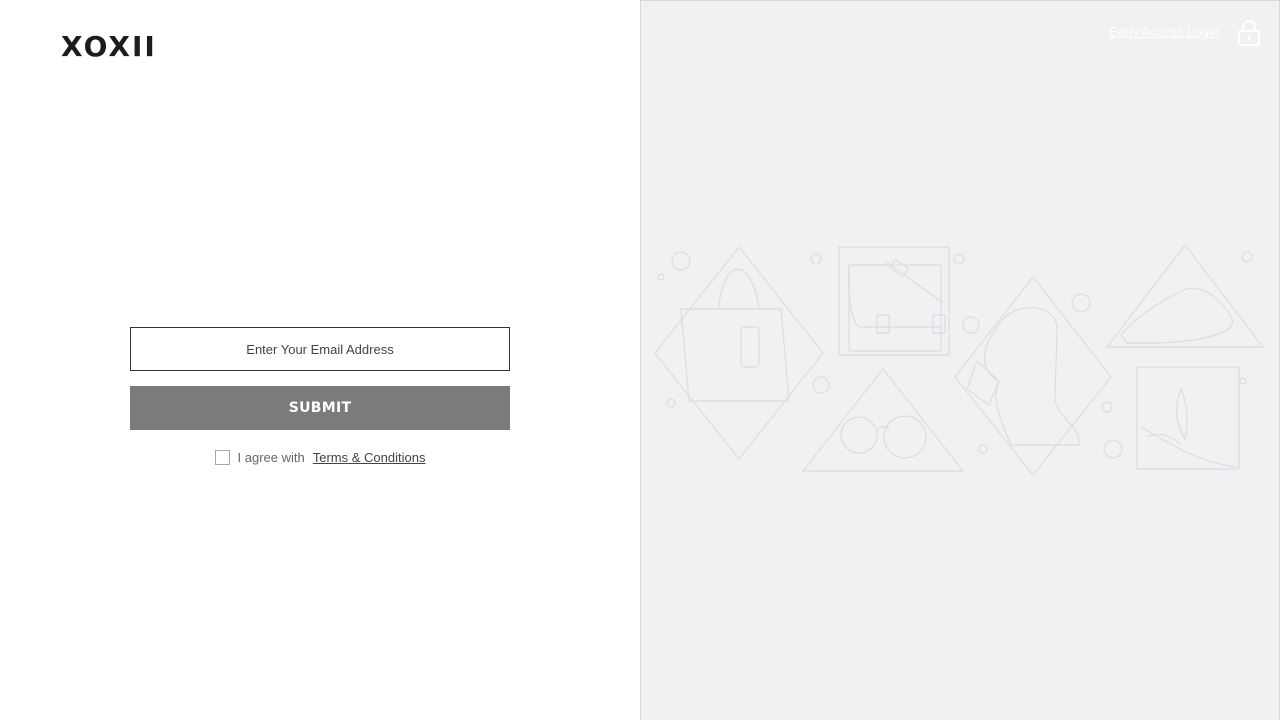 The height and width of the screenshot is (720, 1280). Describe the element at coordinates (1164, 31) in the screenshot. I see `early-access-login-link: Early Access Login` at that location.